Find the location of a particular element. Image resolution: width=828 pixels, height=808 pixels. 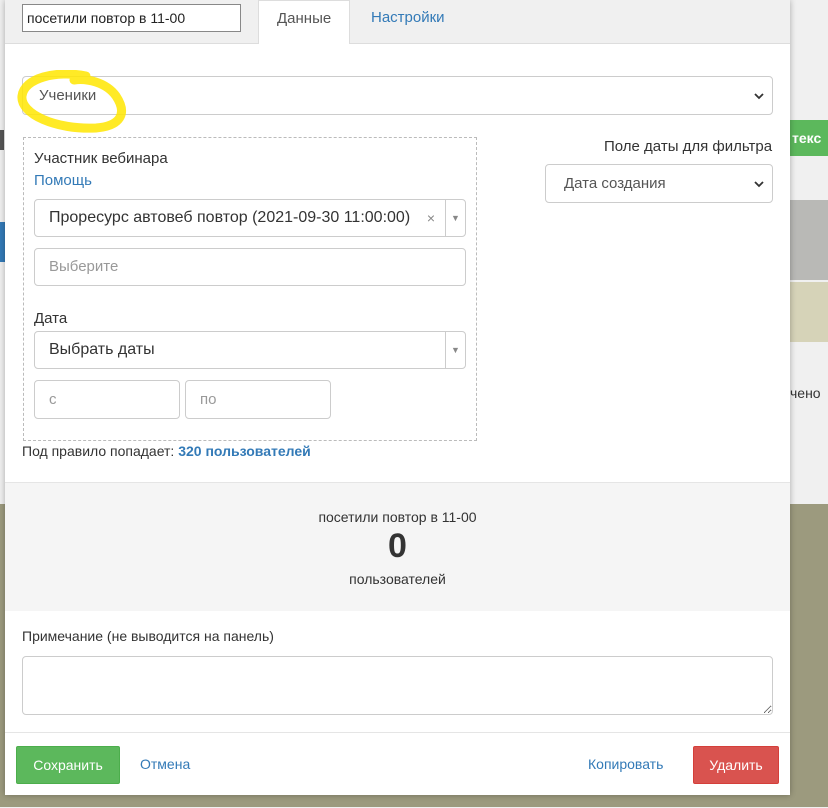

background-left-mark is located at coordinates (2, 140).